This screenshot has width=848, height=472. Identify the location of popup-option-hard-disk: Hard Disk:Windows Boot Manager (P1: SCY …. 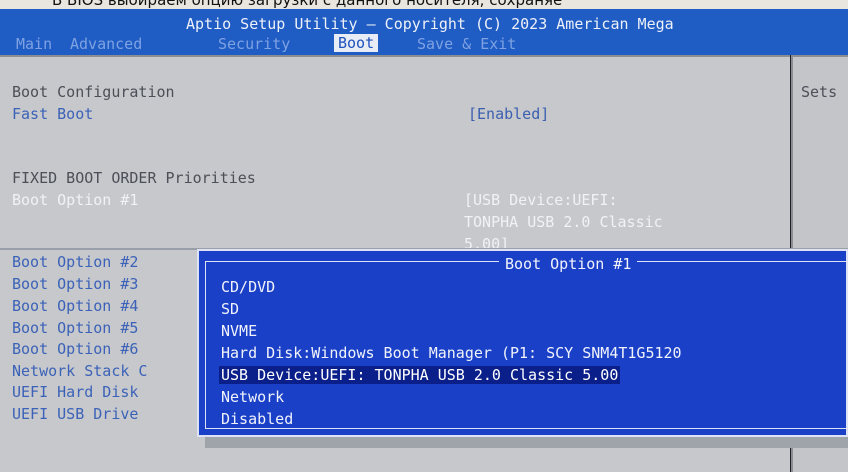
(451, 353).